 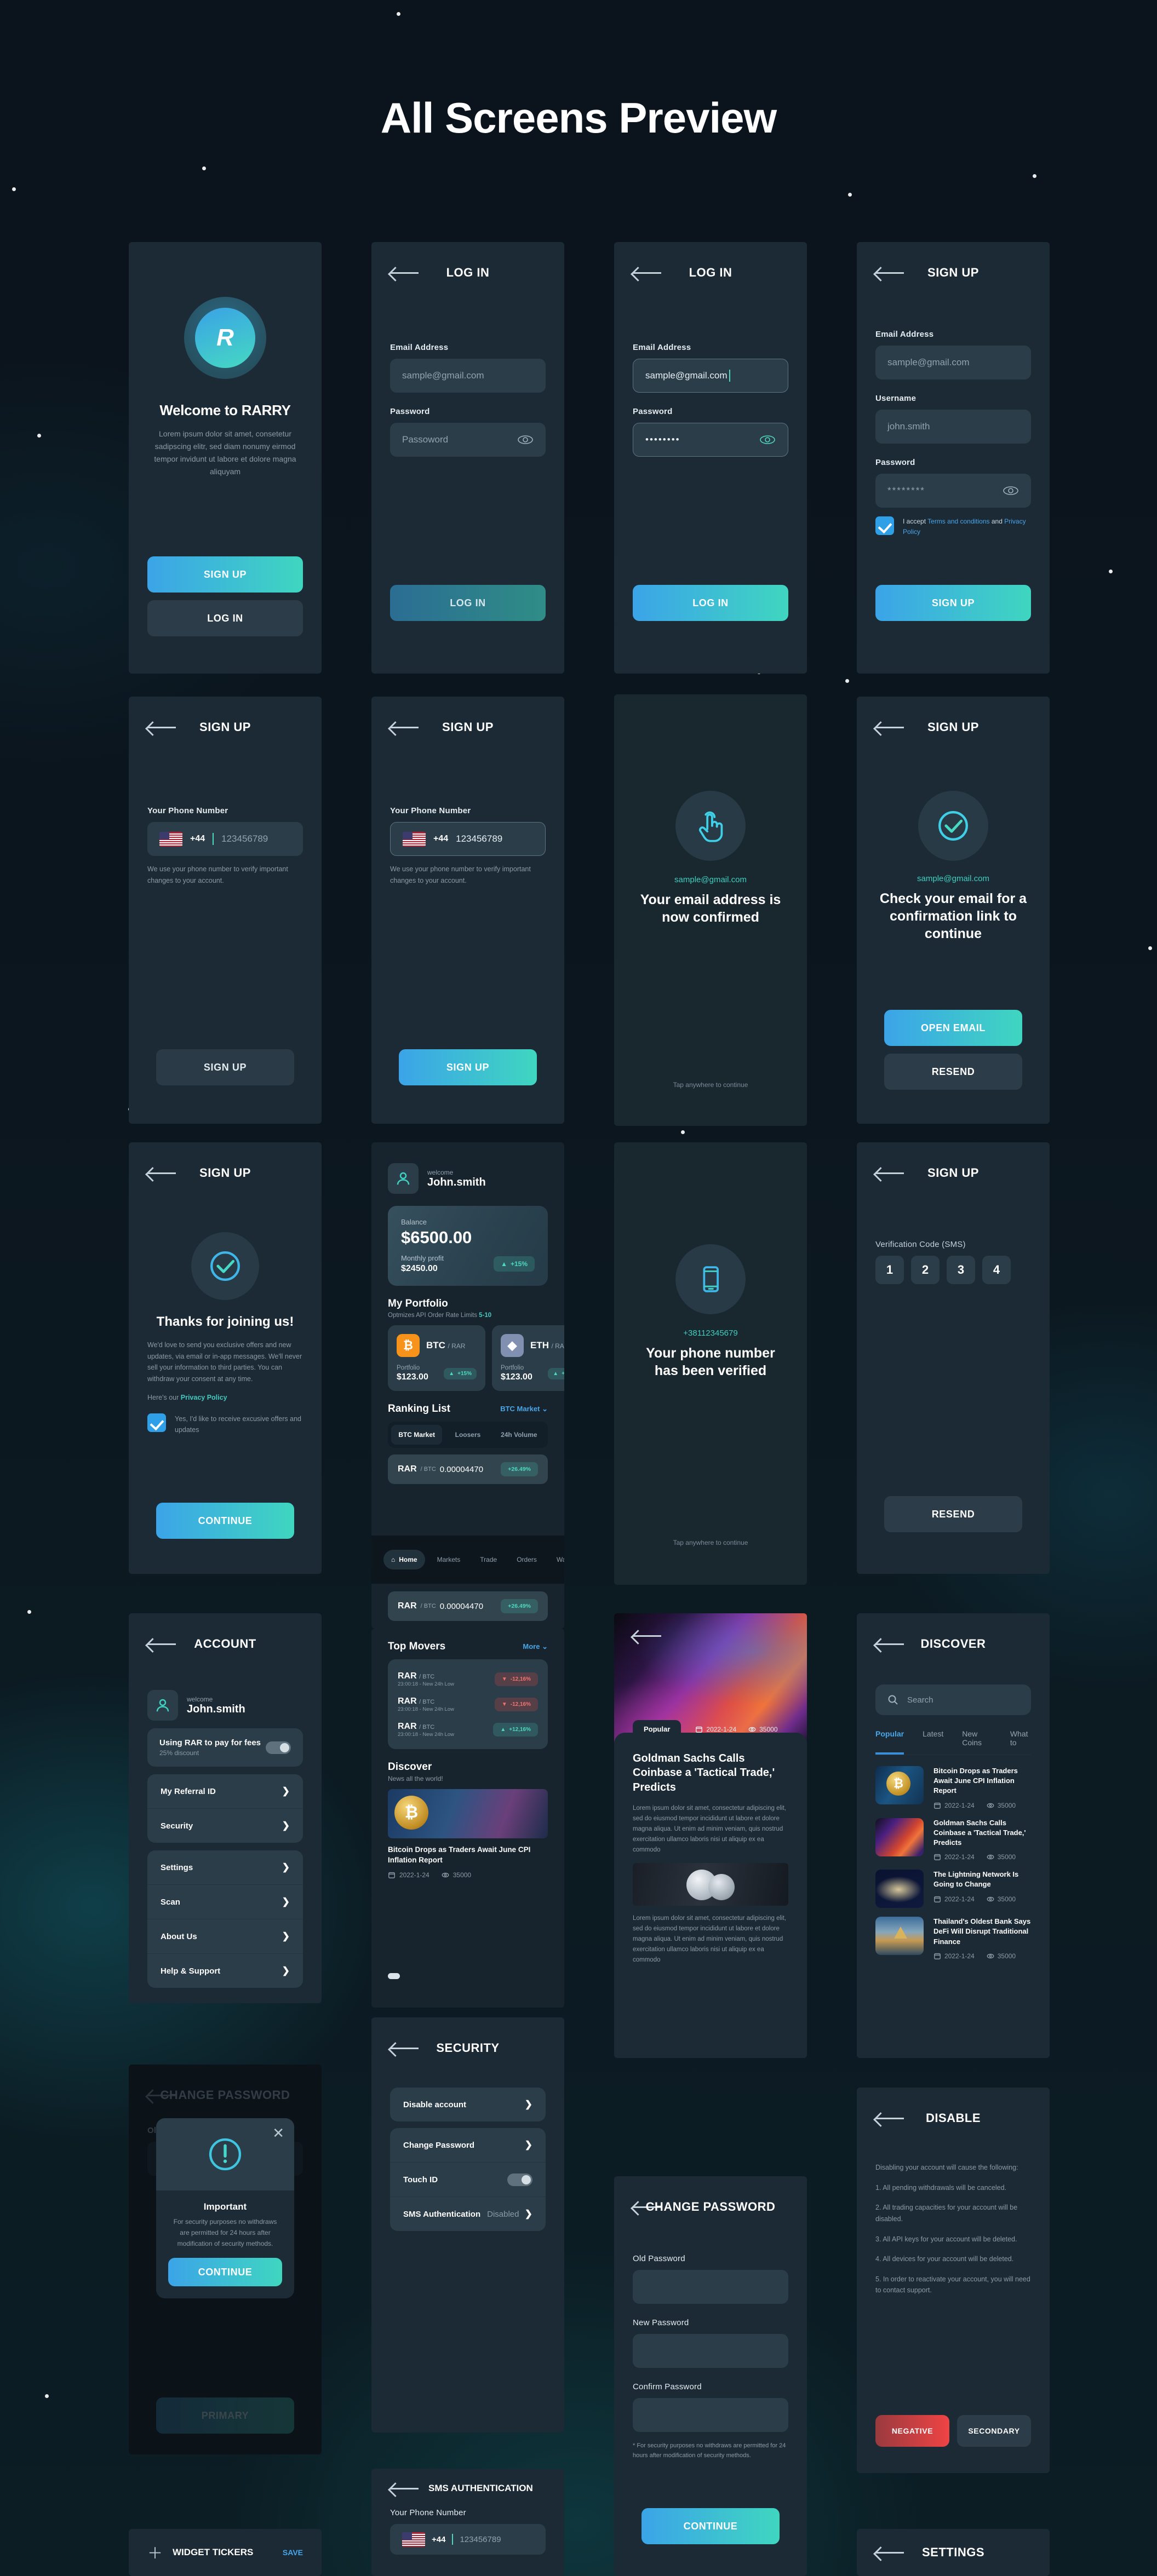 What do you see at coordinates (557, 1559) in the screenshot?
I see `tab-wallet: Wallet` at bounding box center [557, 1559].